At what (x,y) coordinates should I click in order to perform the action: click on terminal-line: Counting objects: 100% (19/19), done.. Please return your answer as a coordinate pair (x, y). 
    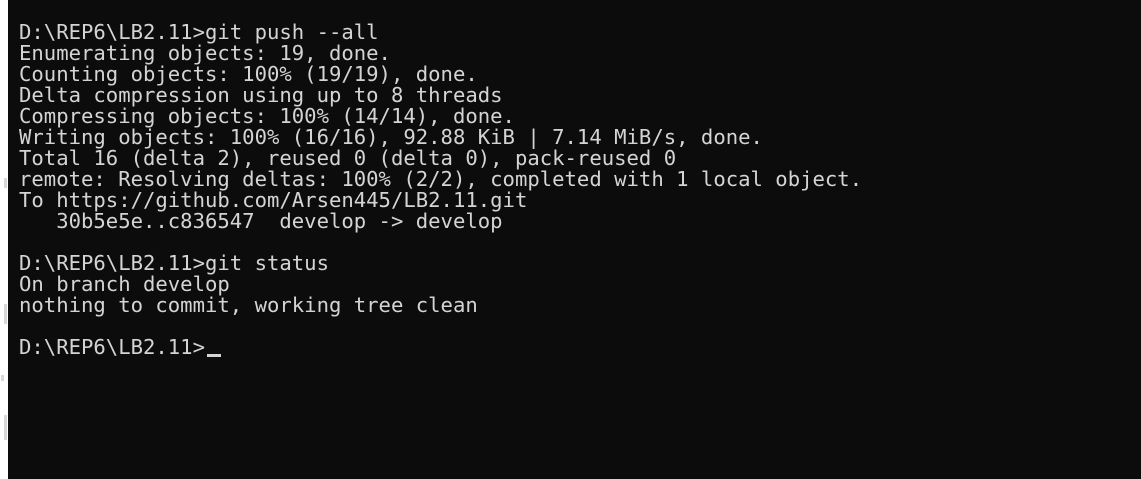
    Looking at the image, I should click on (248, 74).